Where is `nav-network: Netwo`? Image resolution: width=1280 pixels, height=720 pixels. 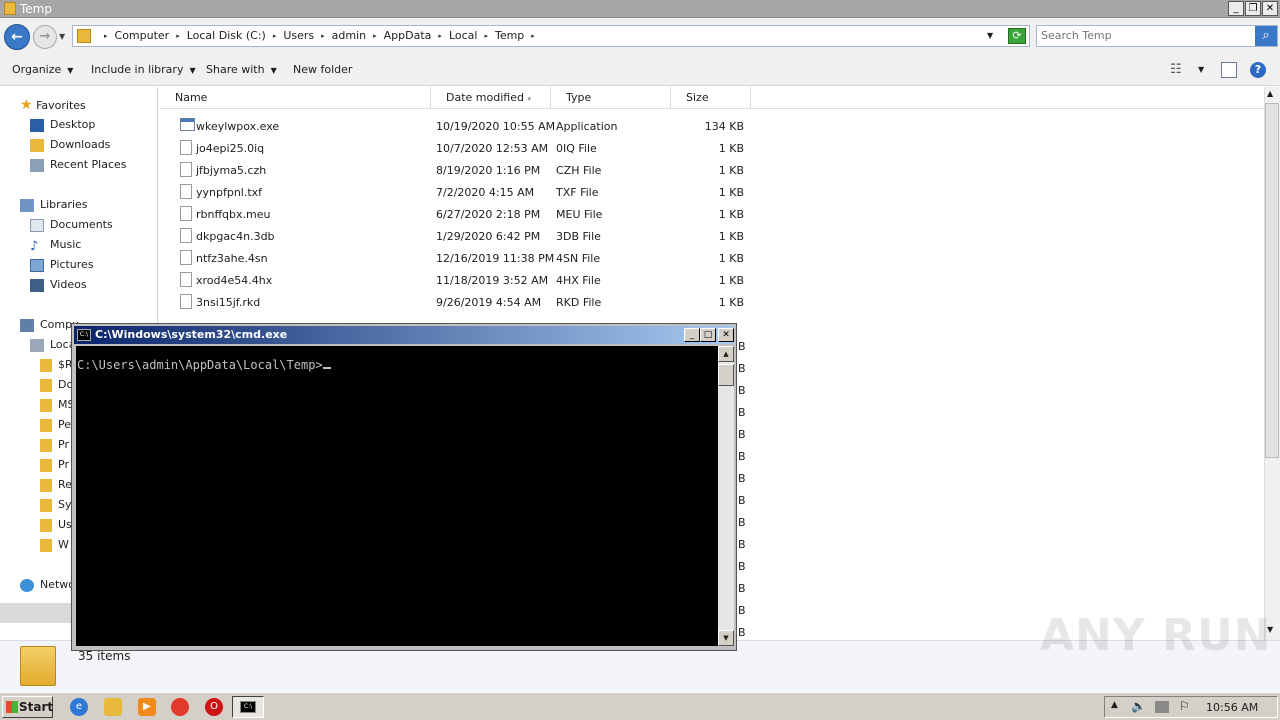
nav-network: Netwo is located at coordinates (47, 585).